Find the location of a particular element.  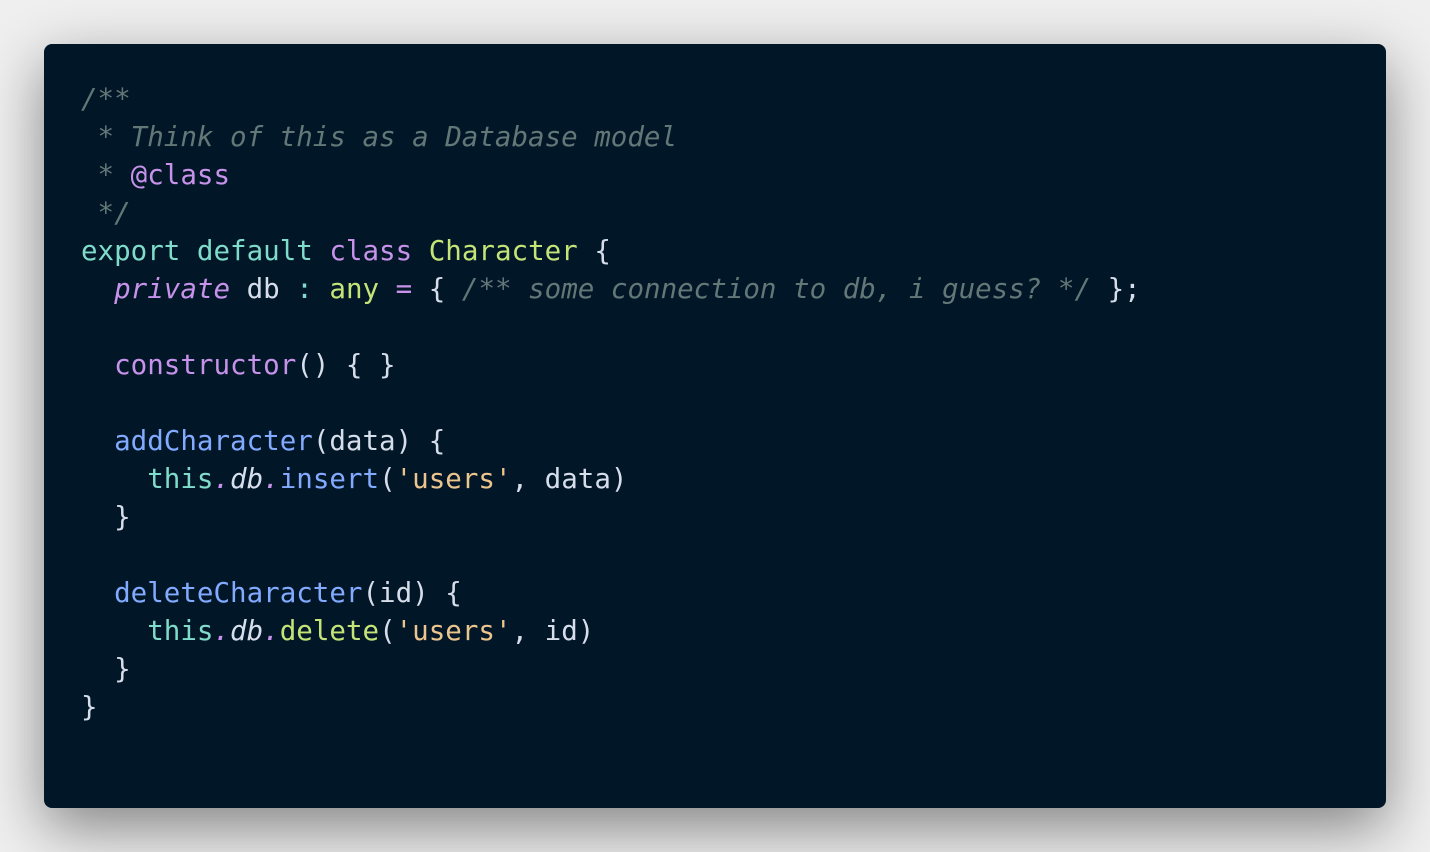

keyword-default: default is located at coordinates (254, 251).